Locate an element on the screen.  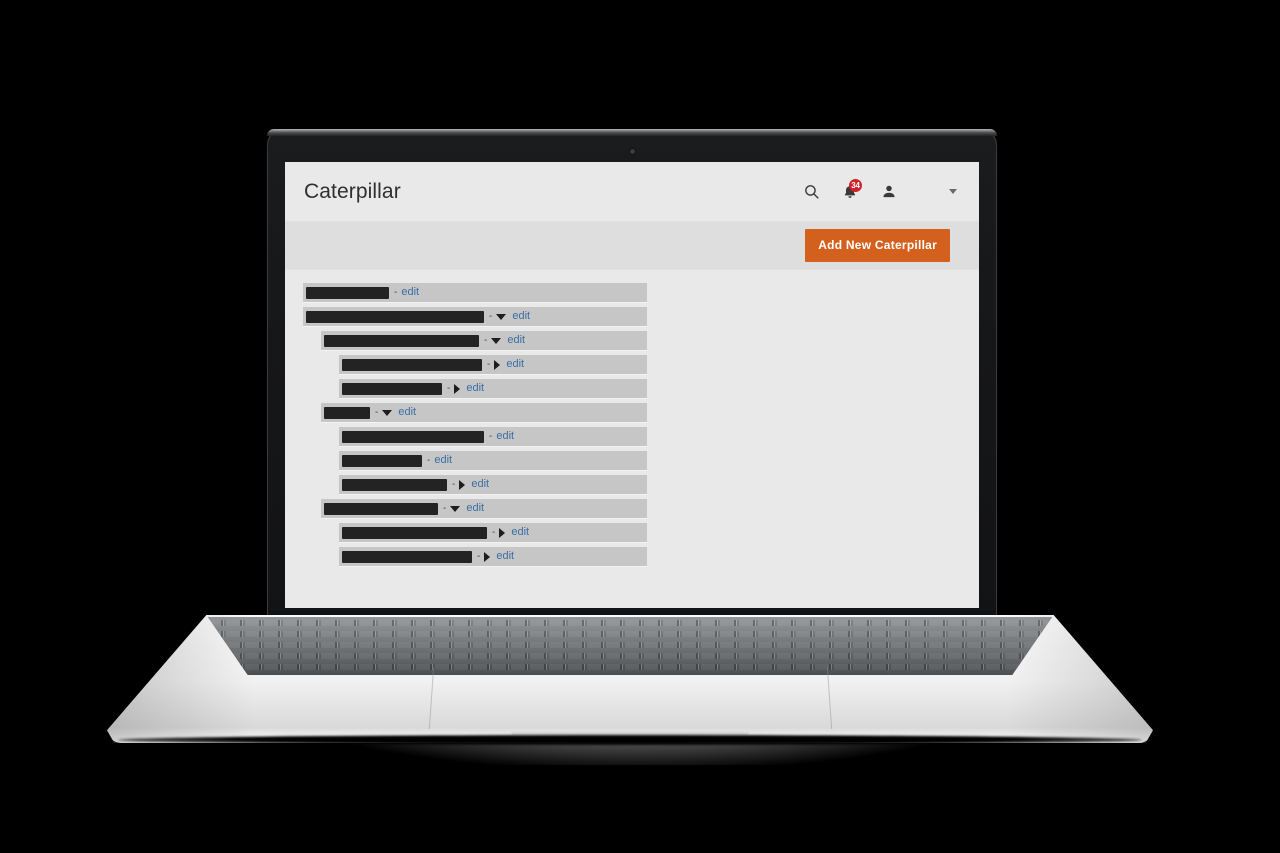
notification-badge: 34 is located at coordinates (855, 185).